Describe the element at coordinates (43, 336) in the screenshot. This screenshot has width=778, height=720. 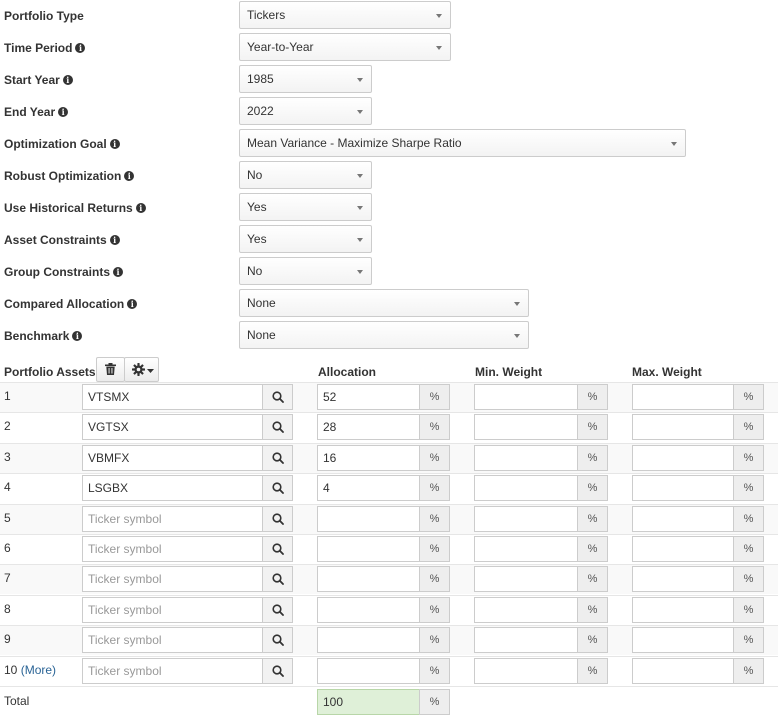
I see `benchmark-label: Benchmark i` at that location.